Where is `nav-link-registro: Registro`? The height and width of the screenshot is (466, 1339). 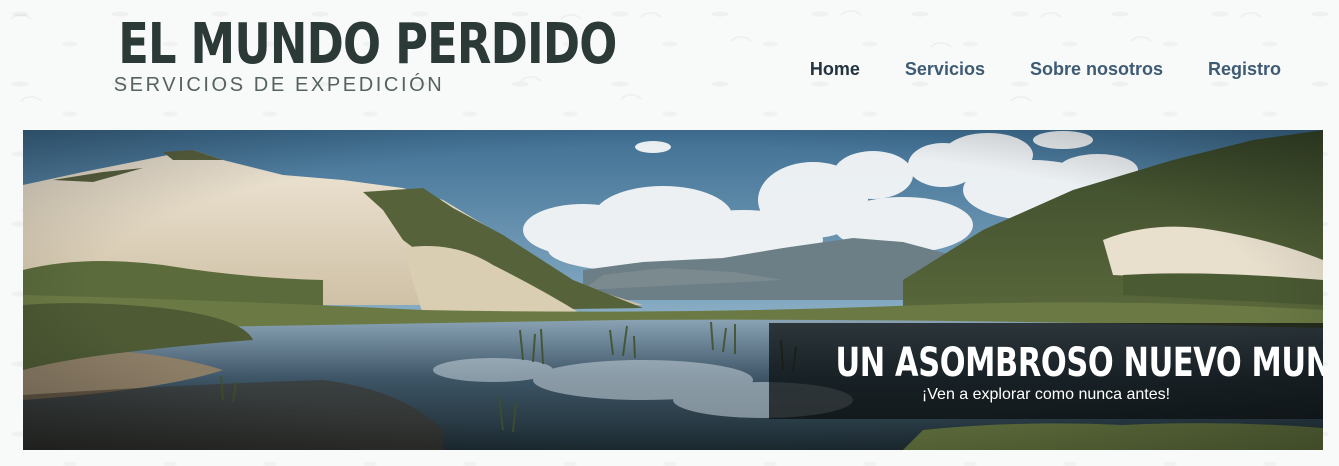
nav-link-registro: Registro is located at coordinates (1244, 69).